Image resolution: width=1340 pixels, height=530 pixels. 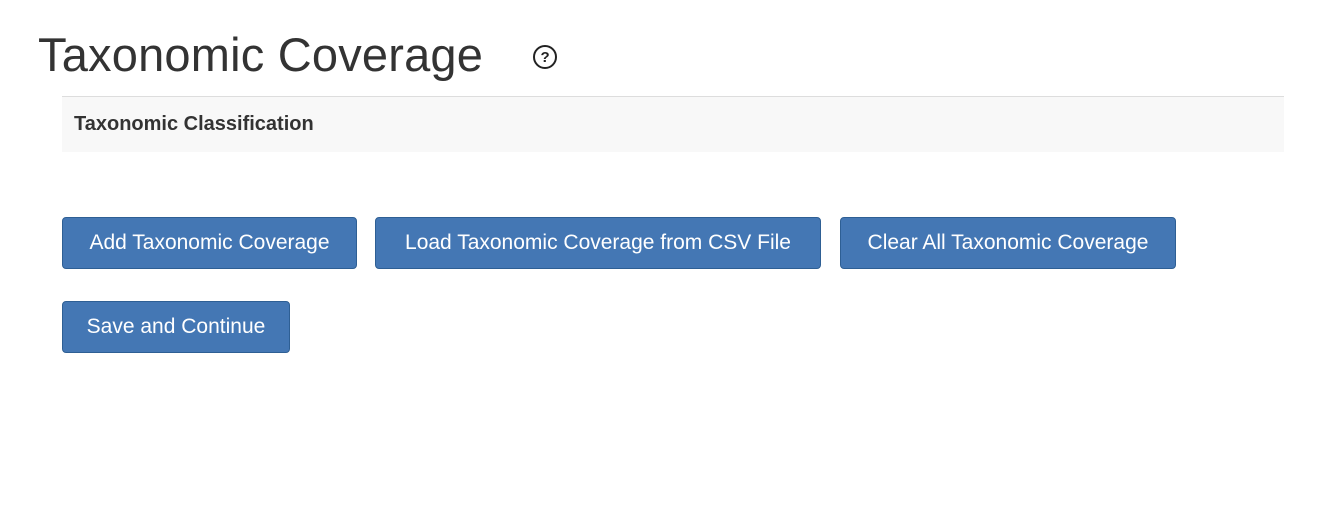 What do you see at coordinates (261, 54) in the screenshot?
I see `page-title: Taxonomic Coverage` at bounding box center [261, 54].